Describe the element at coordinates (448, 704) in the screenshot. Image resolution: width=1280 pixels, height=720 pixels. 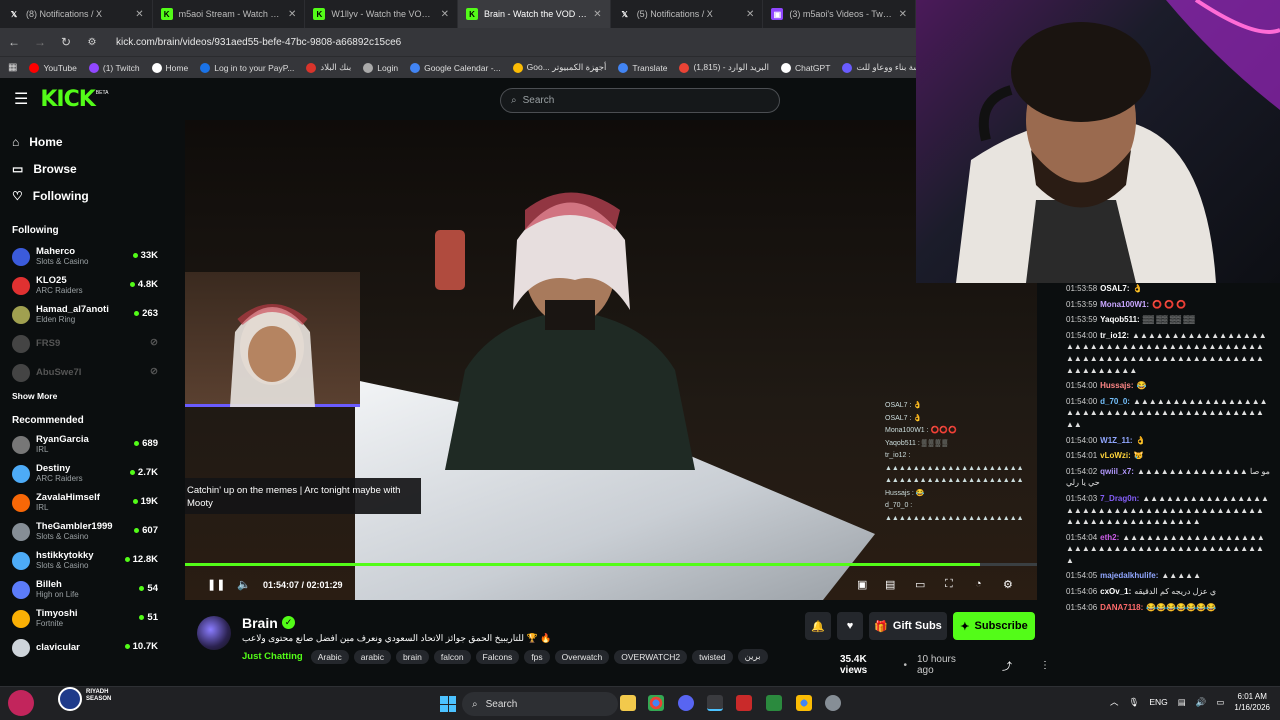
I see `start-button` at that location.